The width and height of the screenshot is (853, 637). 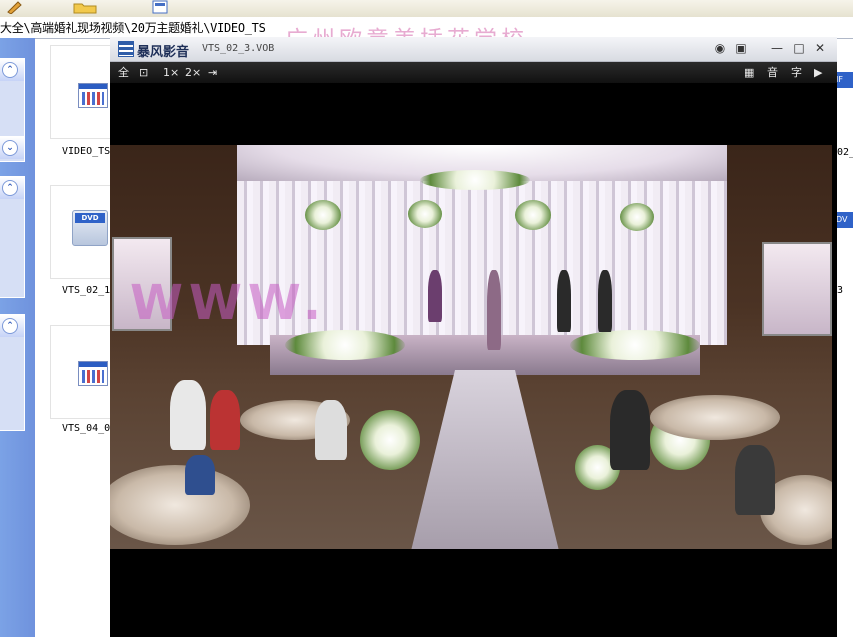 What do you see at coordinates (143, 72) in the screenshot?
I see `screenshot-button: ⊡` at bounding box center [143, 72].